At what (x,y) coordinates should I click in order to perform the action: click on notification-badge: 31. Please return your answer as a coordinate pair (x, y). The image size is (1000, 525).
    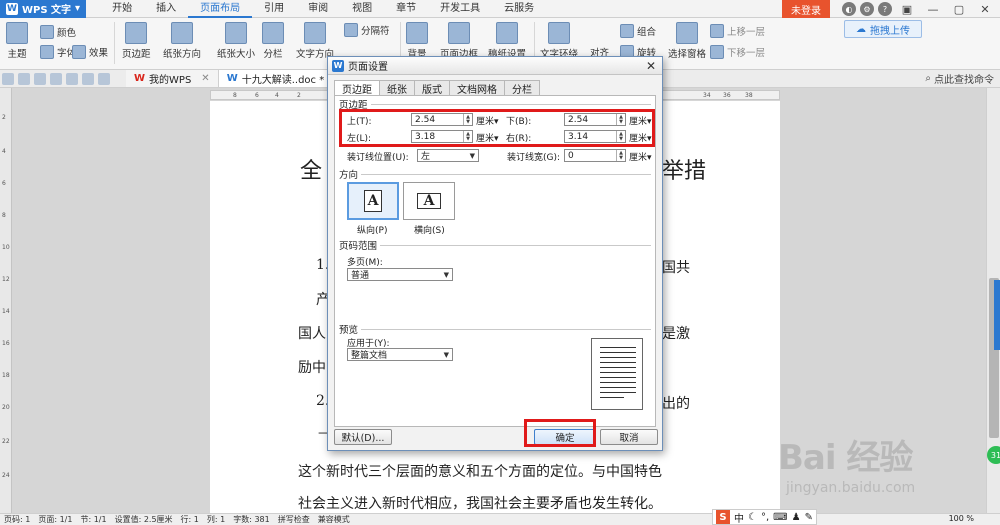
    Looking at the image, I should click on (993, 455).